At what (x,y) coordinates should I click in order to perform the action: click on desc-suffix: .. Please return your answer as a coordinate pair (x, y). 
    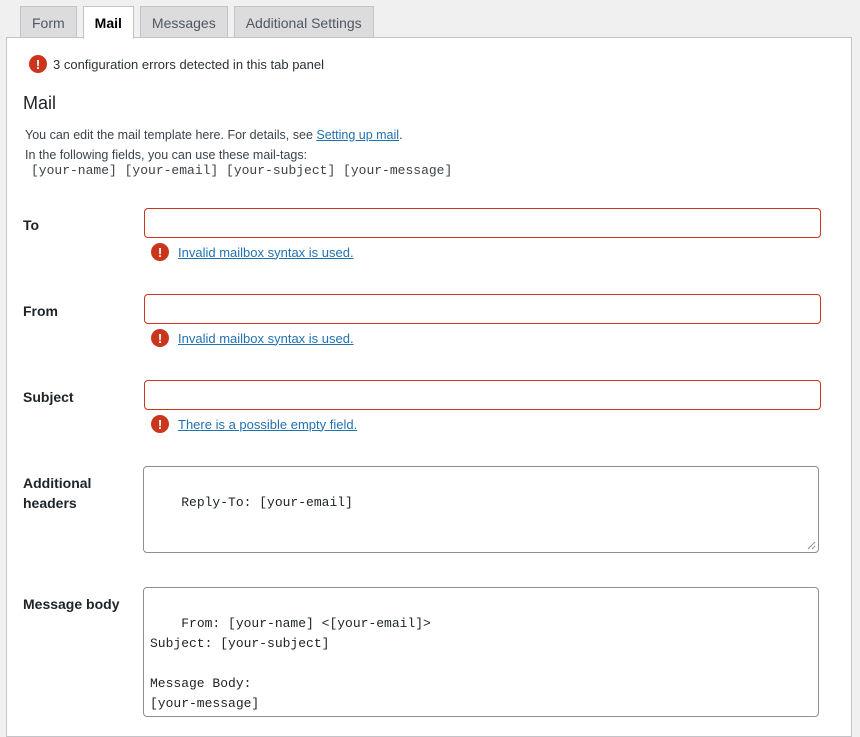
    Looking at the image, I should click on (401, 135).